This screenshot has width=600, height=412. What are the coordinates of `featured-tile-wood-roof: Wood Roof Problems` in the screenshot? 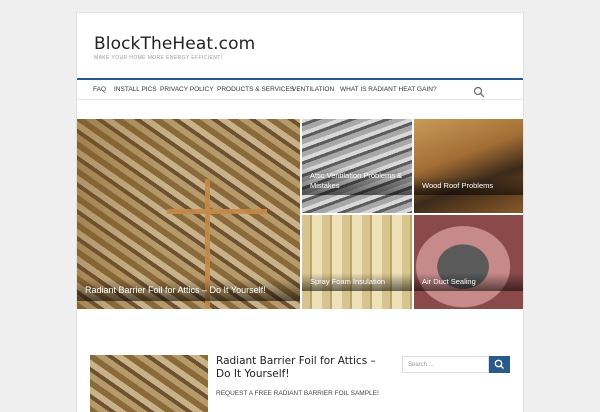 It's located at (468, 166).